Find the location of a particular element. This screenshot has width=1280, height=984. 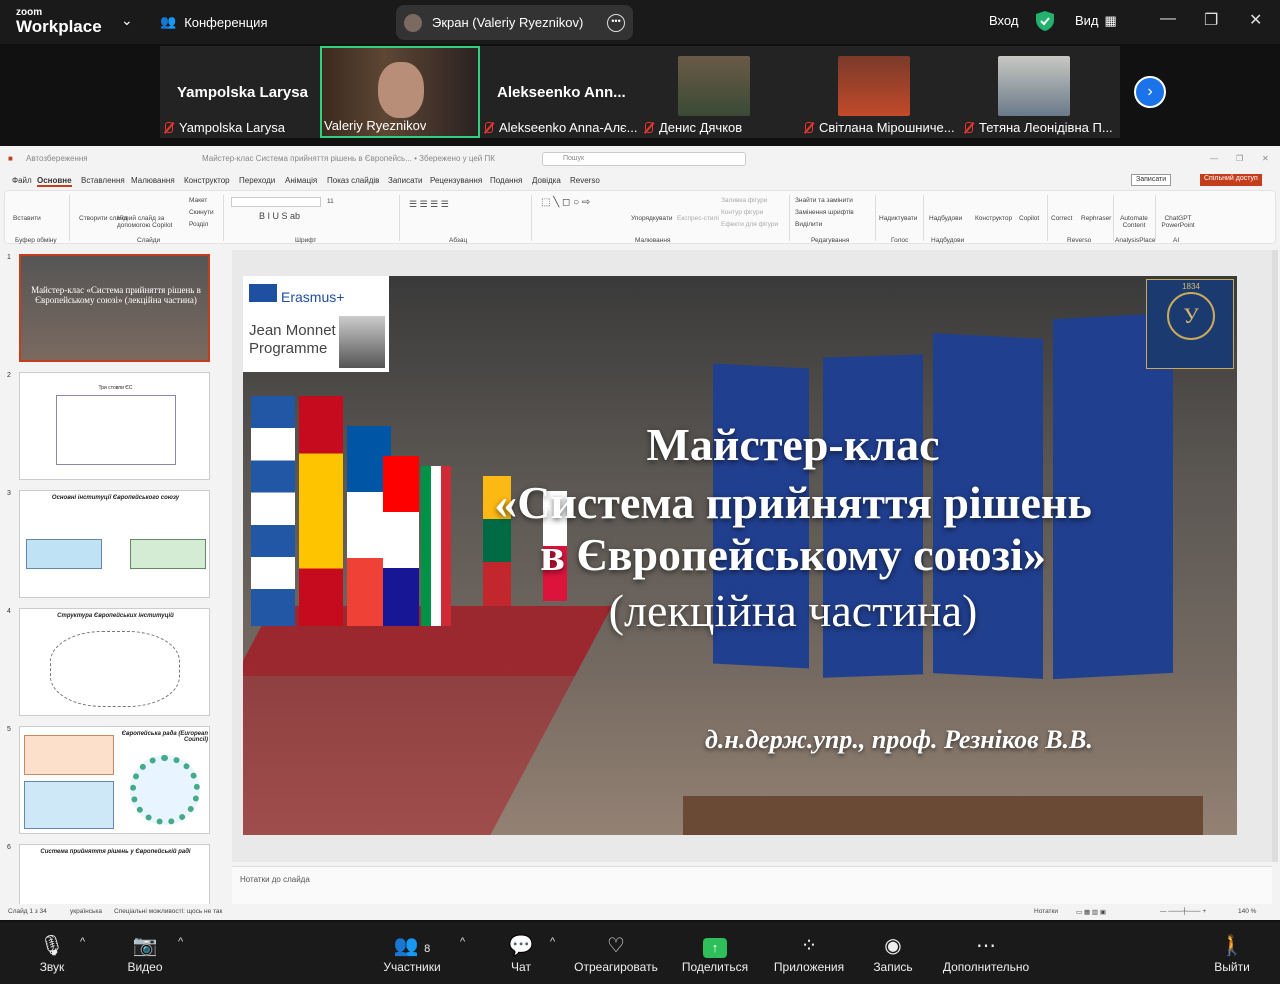

arrange-button: Упорядкувати is located at coordinates (651, 218).